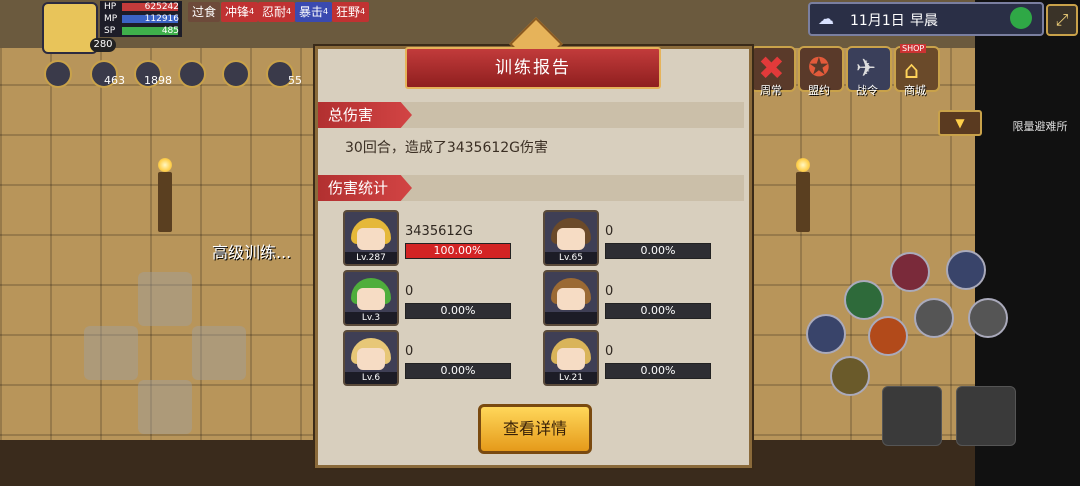 This screenshot has width=1080, height=486. I want to click on date-text: 11月1日, so click(877, 21).